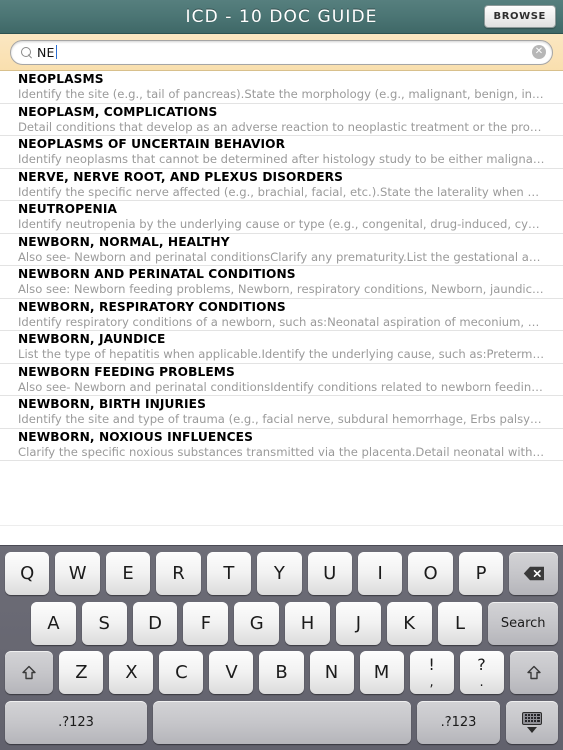 The image size is (563, 750). I want to click on keyboard-row-3: Z X C V B N M ! , ? ., so click(281, 672).